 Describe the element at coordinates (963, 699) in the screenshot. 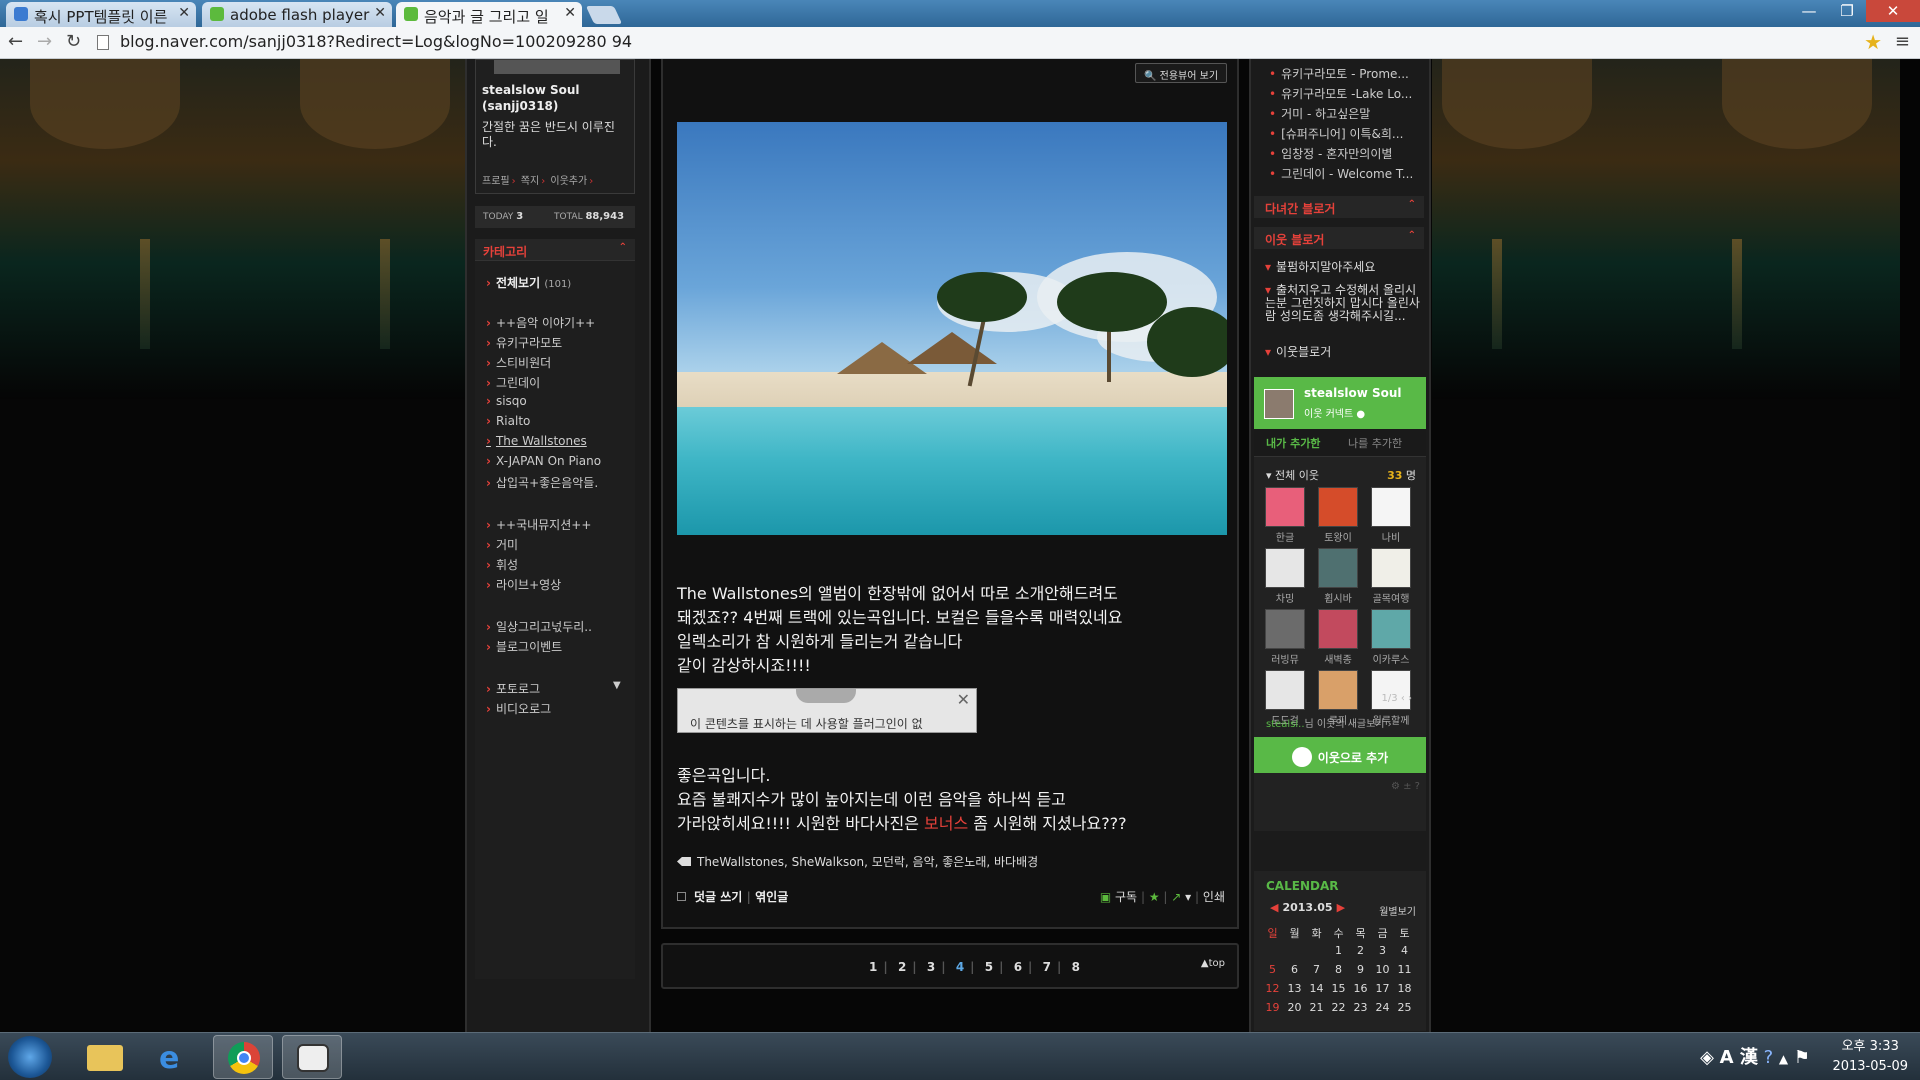

I see `close-icon: ✕` at that location.